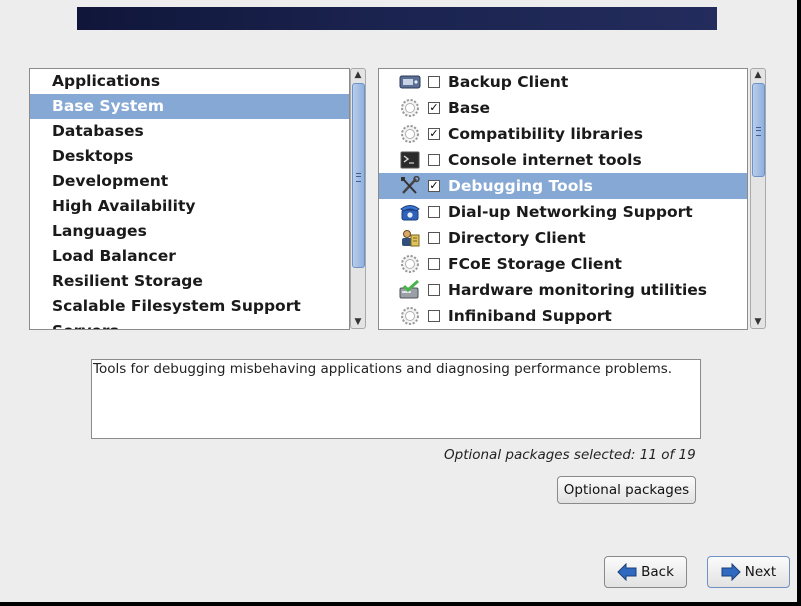 Image resolution: width=801 pixels, height=606 pixels. I want to click on optional-packages-button: Optional packages, so click(626, 490).